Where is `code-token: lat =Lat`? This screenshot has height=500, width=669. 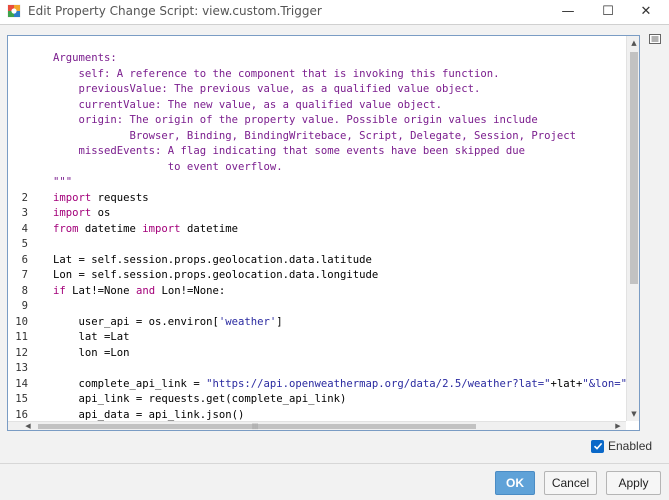
code-token: lat =Lat is located at coordinates (91, 337).